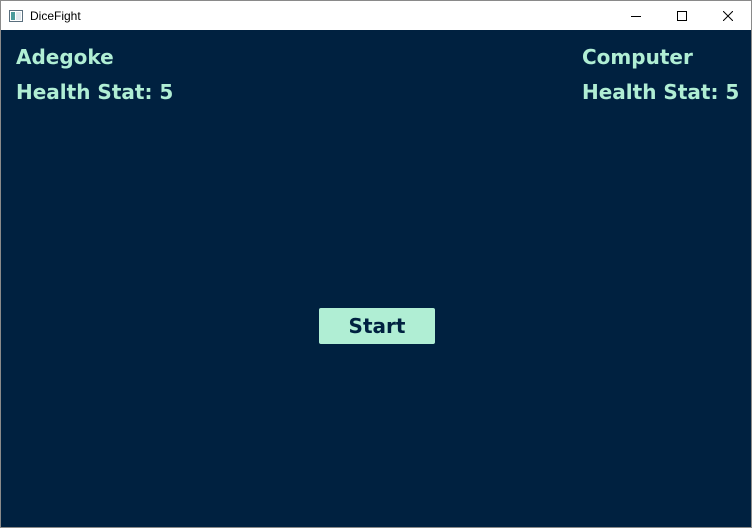 The width and height of the screenshot is (752, 528). I want to click on close-icon, so click(728, 15).